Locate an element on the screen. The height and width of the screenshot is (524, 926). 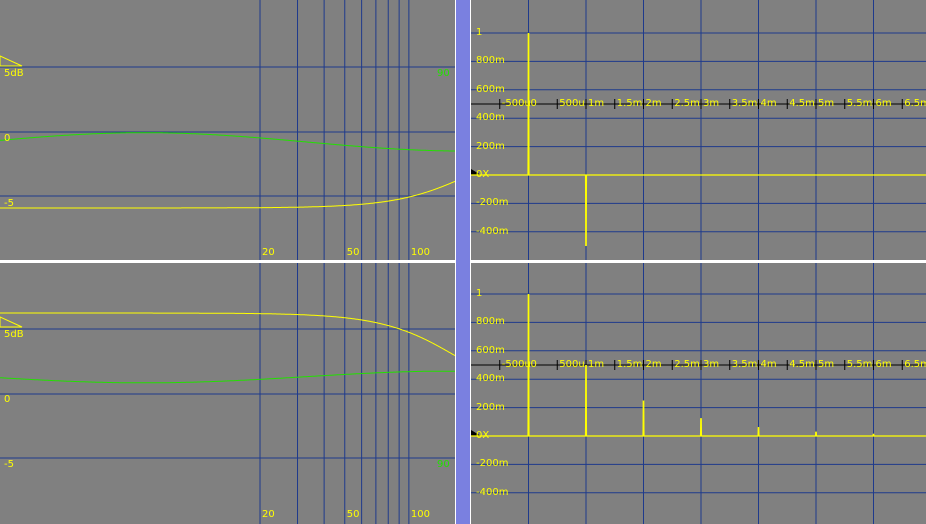
time-bottom-x-tick-label: 1.5m is located at coordinates (629, 364).